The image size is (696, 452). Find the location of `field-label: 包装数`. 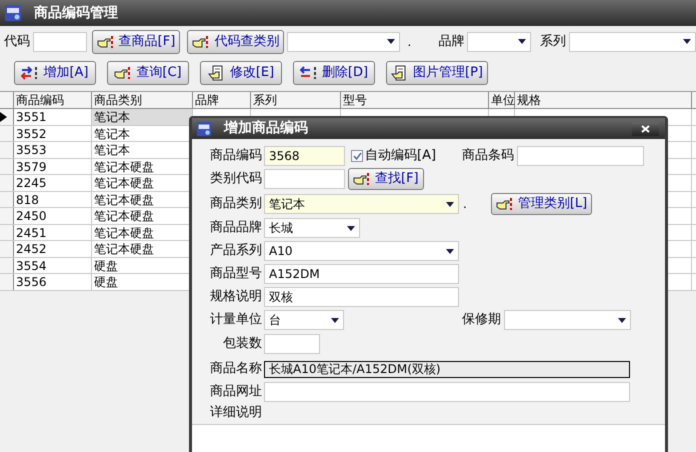

field-label: 包装数 is located at coordinates (242, 344).